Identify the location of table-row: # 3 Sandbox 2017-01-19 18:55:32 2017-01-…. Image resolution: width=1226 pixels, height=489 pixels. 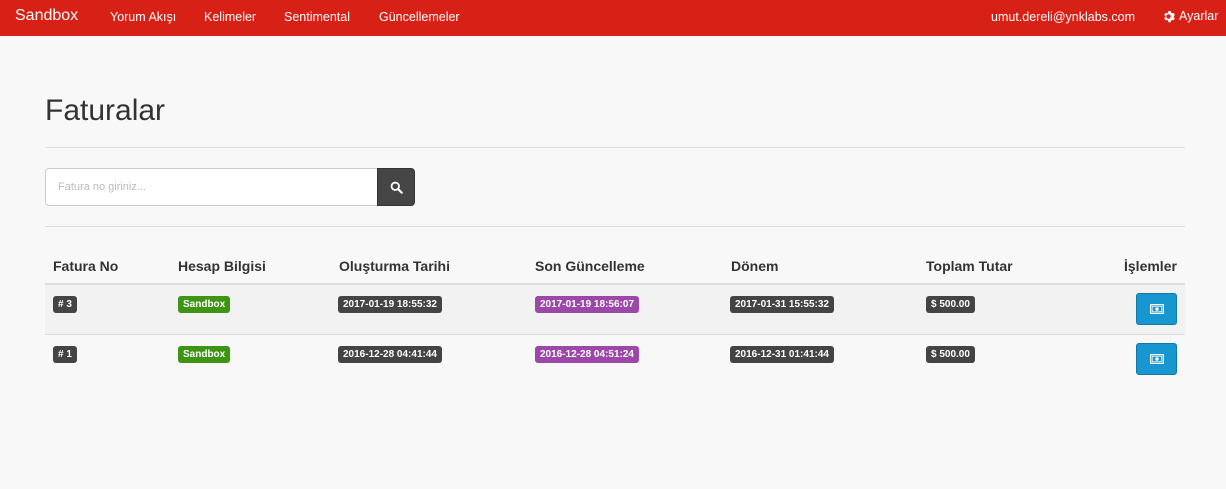
(615, 309).